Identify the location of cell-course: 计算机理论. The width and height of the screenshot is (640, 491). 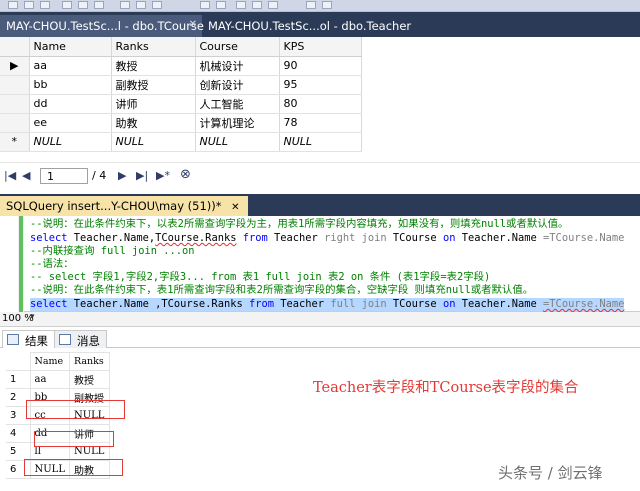
(237, 123).